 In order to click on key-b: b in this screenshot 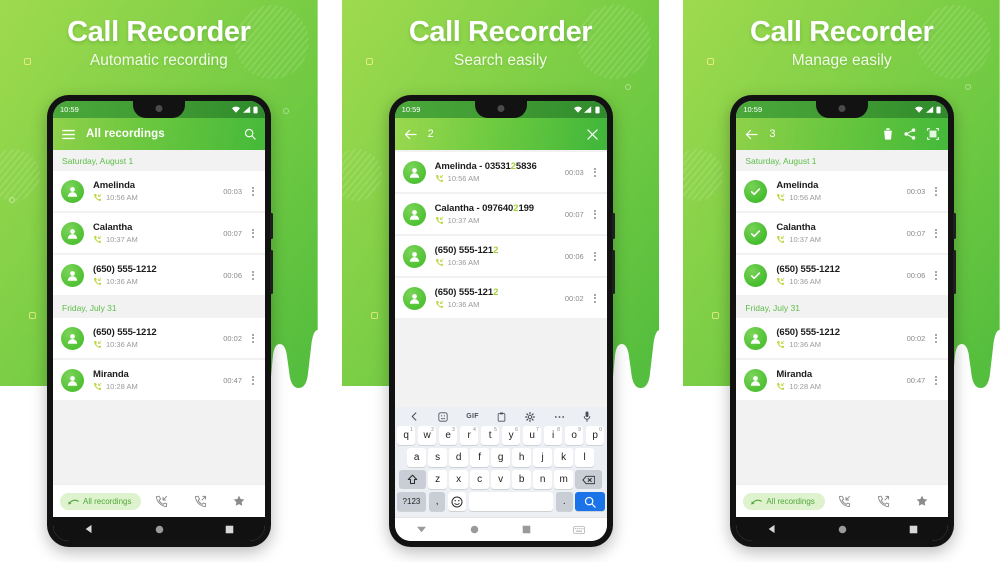, I will do `click(521, 479)`.